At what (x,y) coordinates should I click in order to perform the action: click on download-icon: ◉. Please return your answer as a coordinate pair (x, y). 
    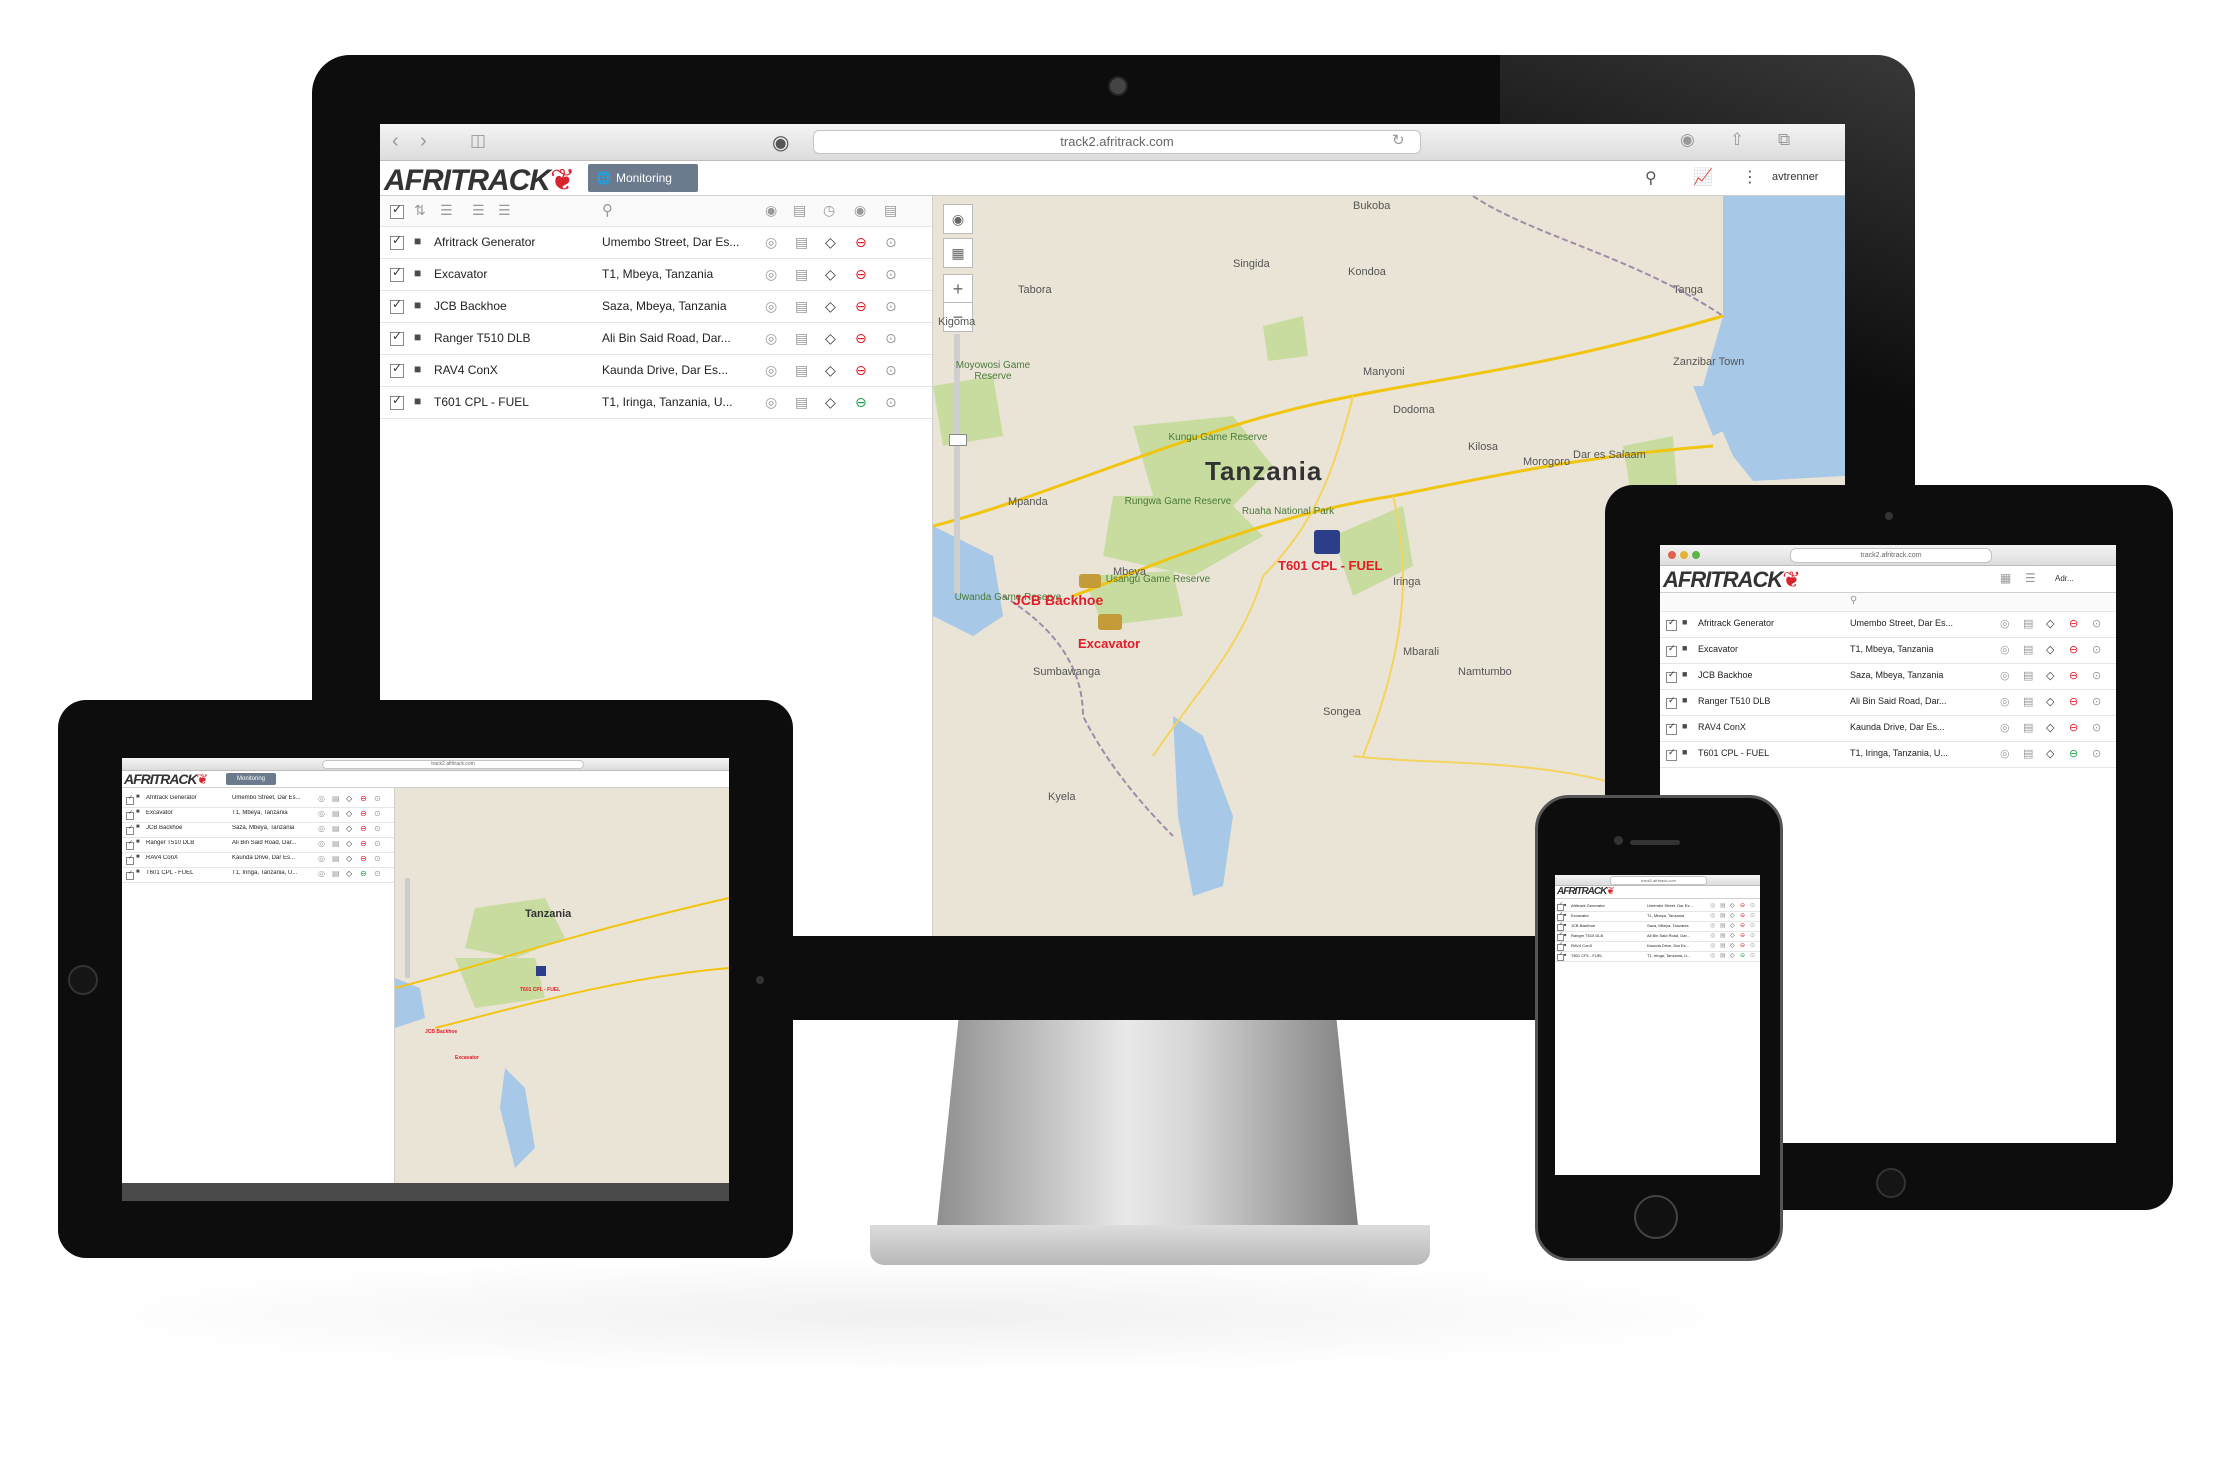
    Looking at the image, I should click on (1687, 140).